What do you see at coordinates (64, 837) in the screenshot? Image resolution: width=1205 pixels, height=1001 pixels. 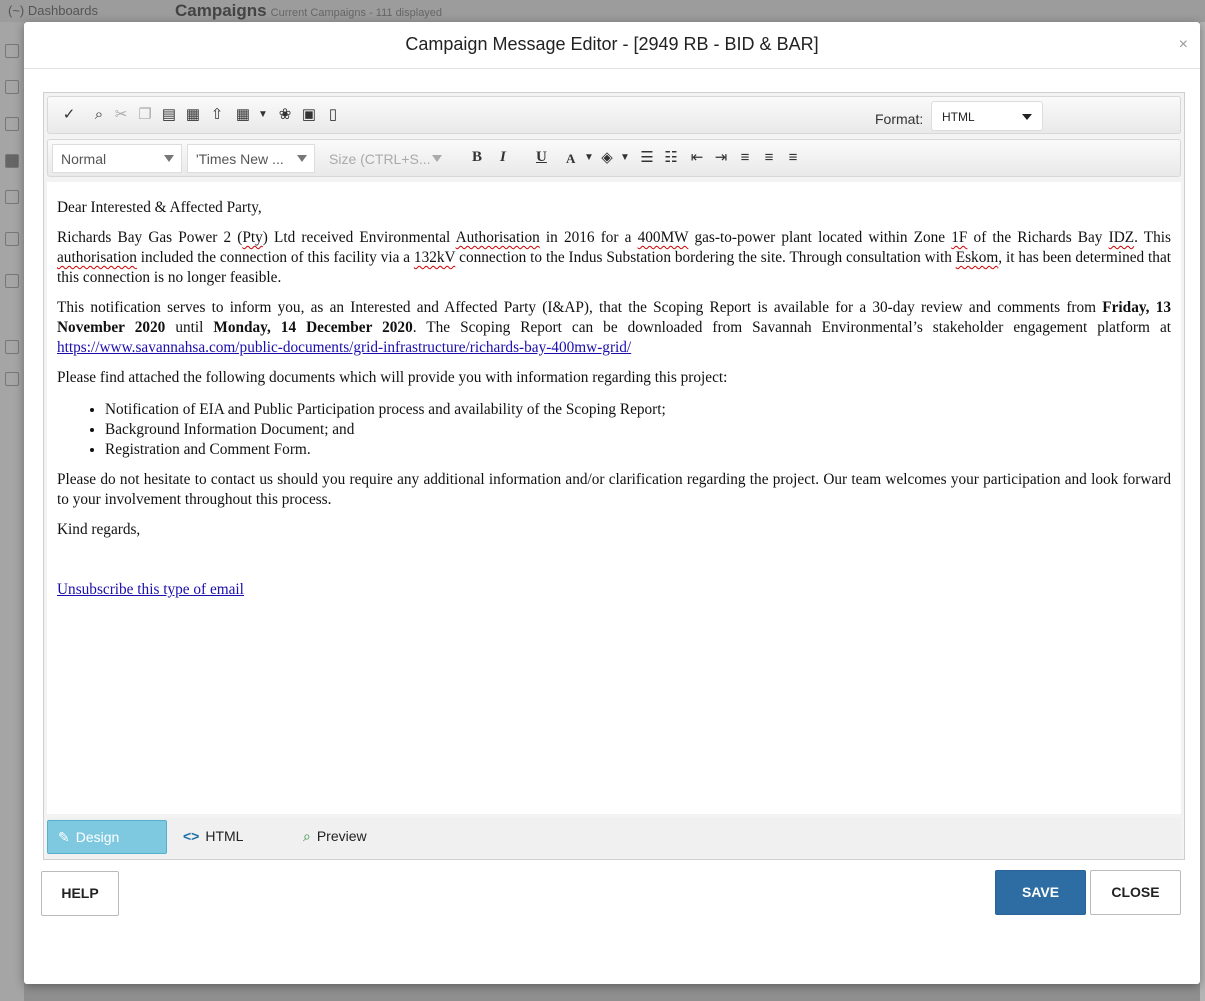 I see `pencil-icon: ✎` at bounding box center [64, 837].